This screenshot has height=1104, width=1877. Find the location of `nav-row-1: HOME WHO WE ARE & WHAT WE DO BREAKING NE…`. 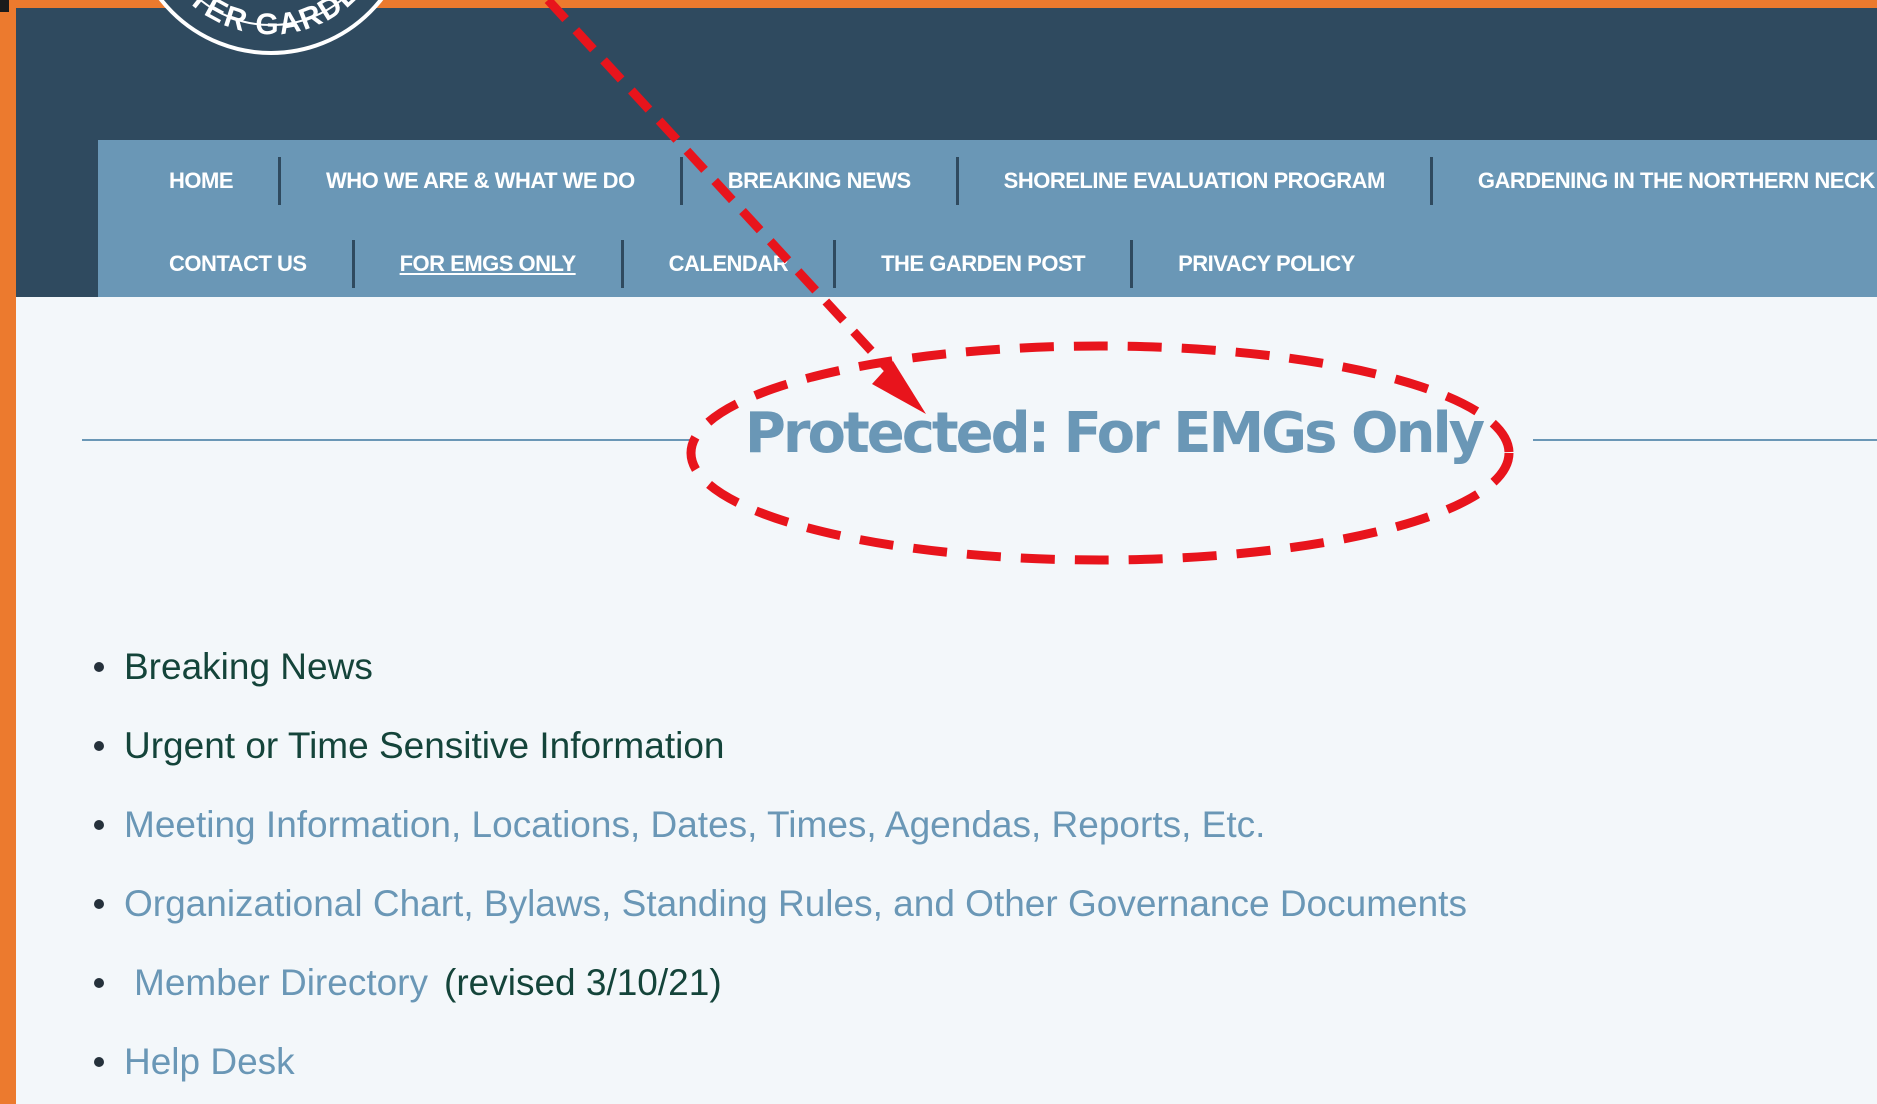

nav-row-1: HOME WHO WE ARE & WHAT WE DO BREAKING NE… is located at coordinates (987, 181).